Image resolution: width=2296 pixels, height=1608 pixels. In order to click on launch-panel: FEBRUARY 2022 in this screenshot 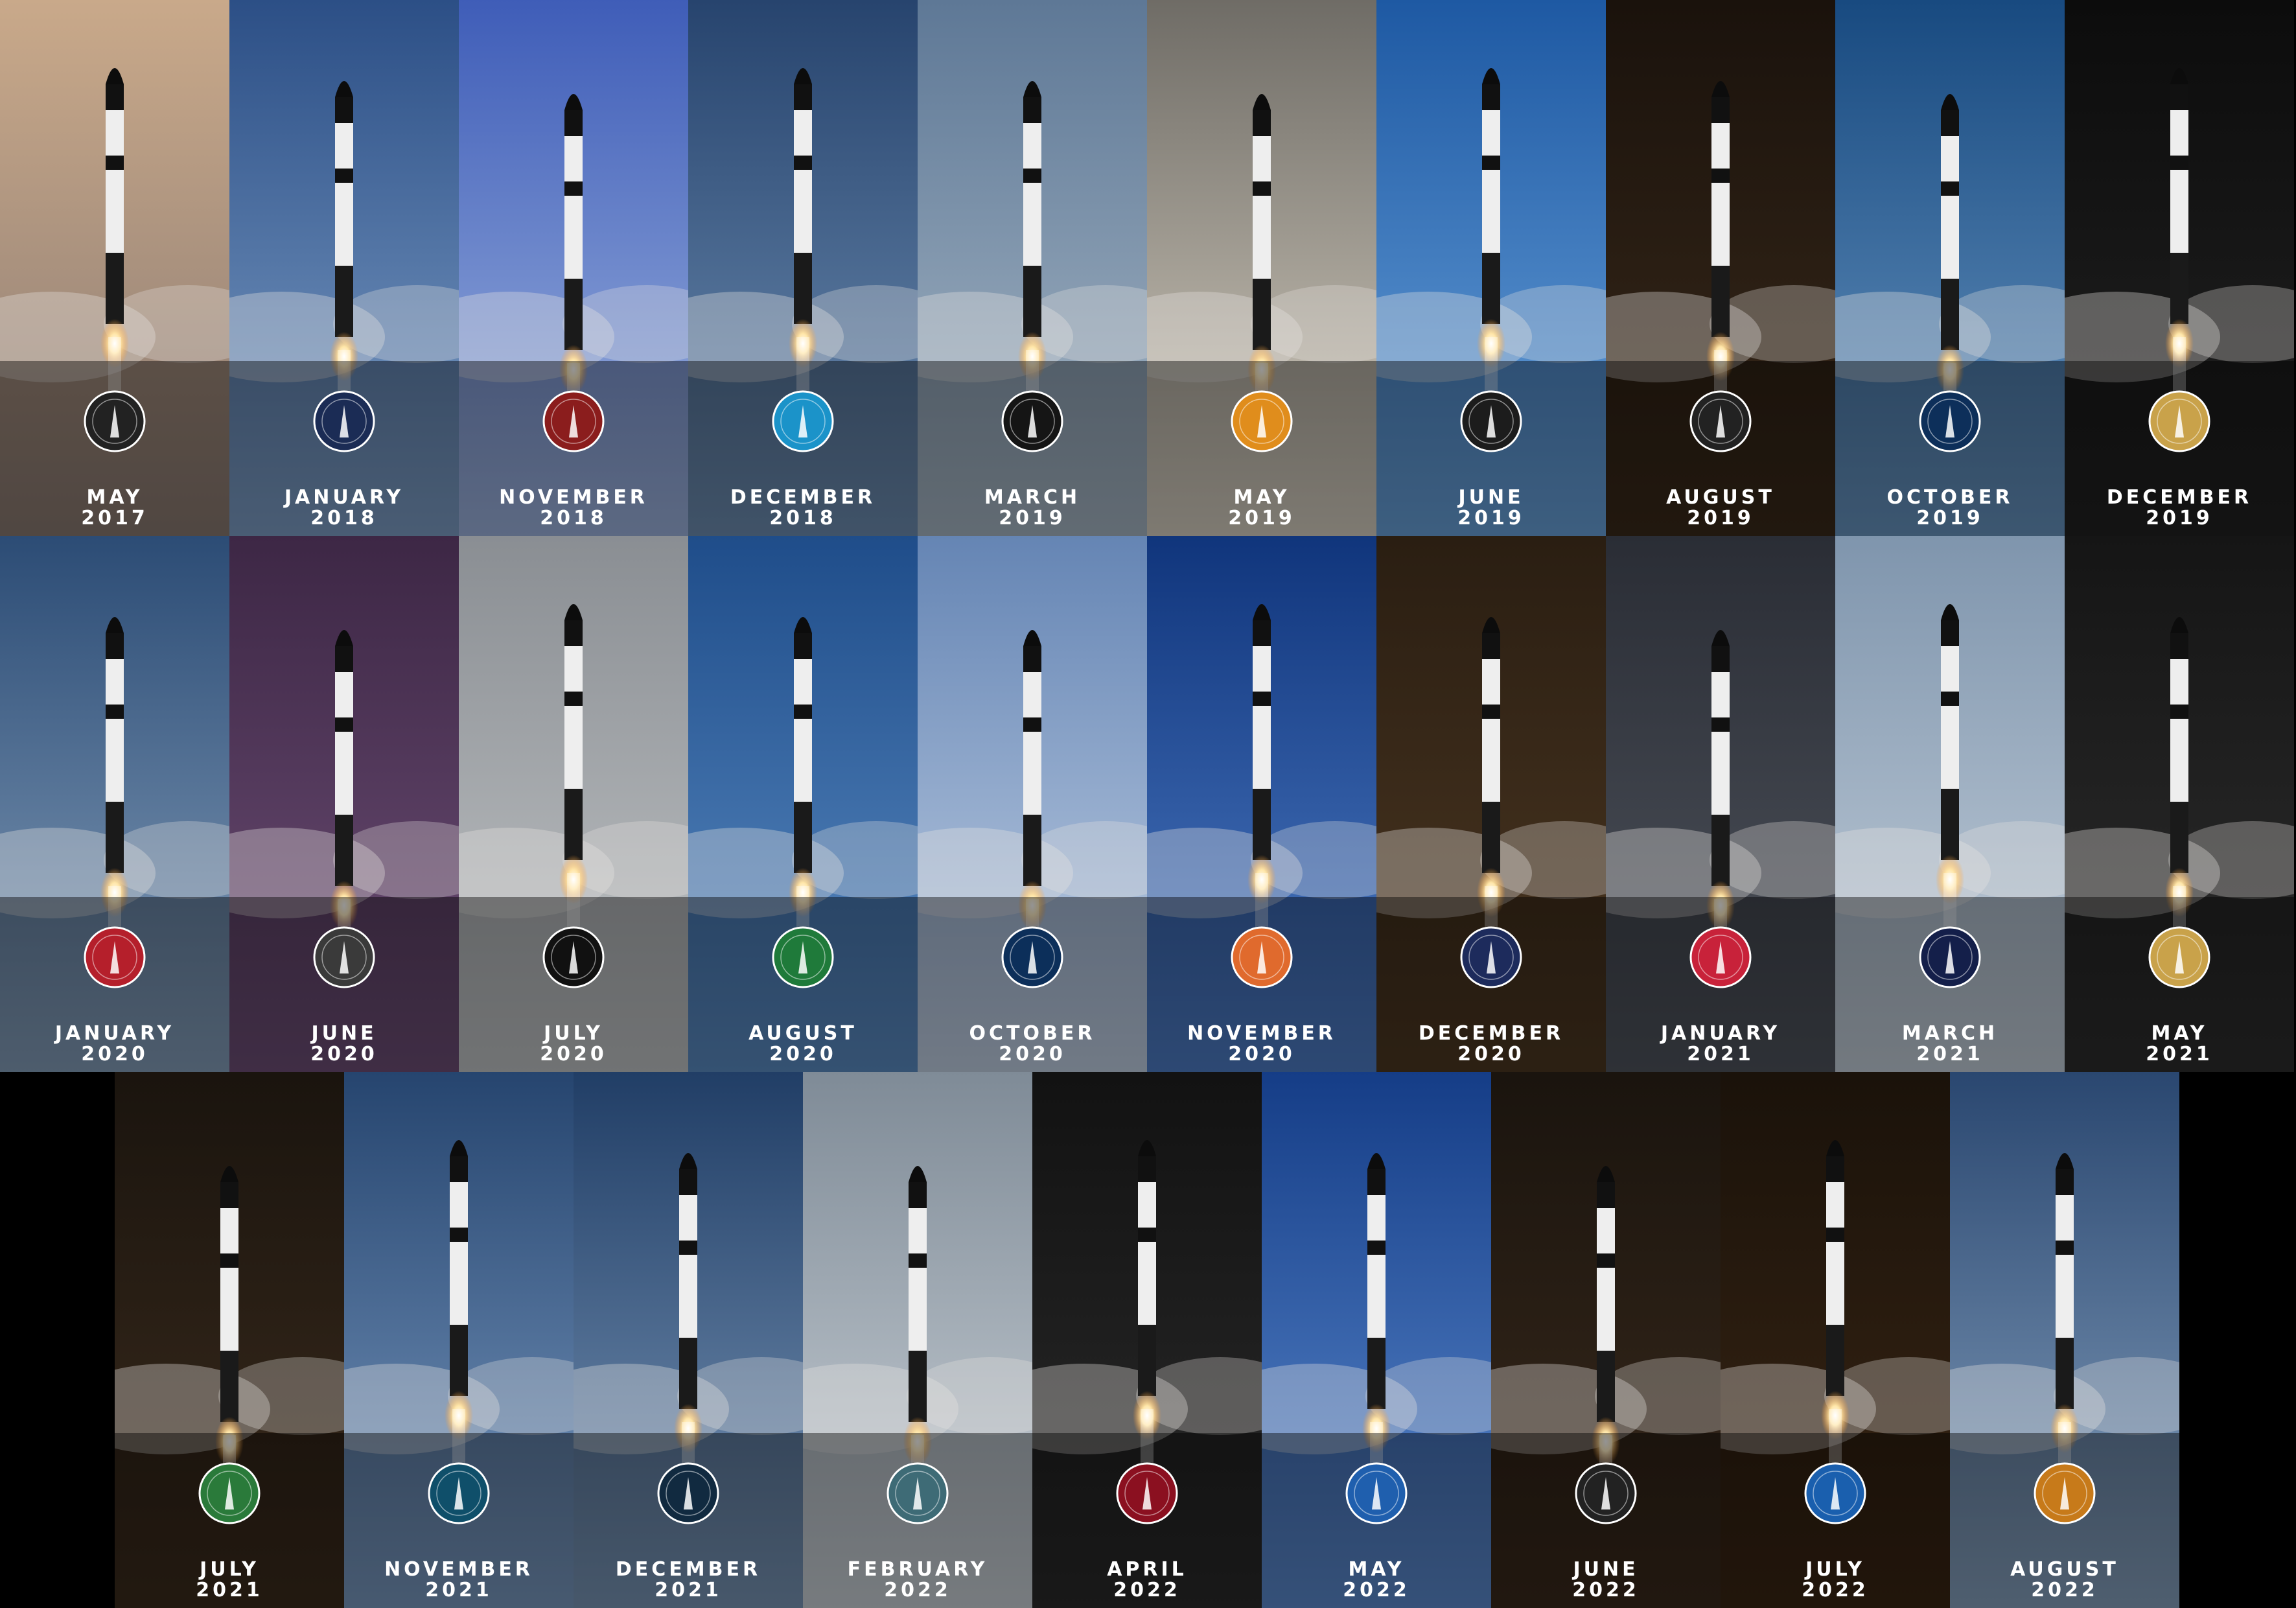, I will do `click(917, 1340)`.